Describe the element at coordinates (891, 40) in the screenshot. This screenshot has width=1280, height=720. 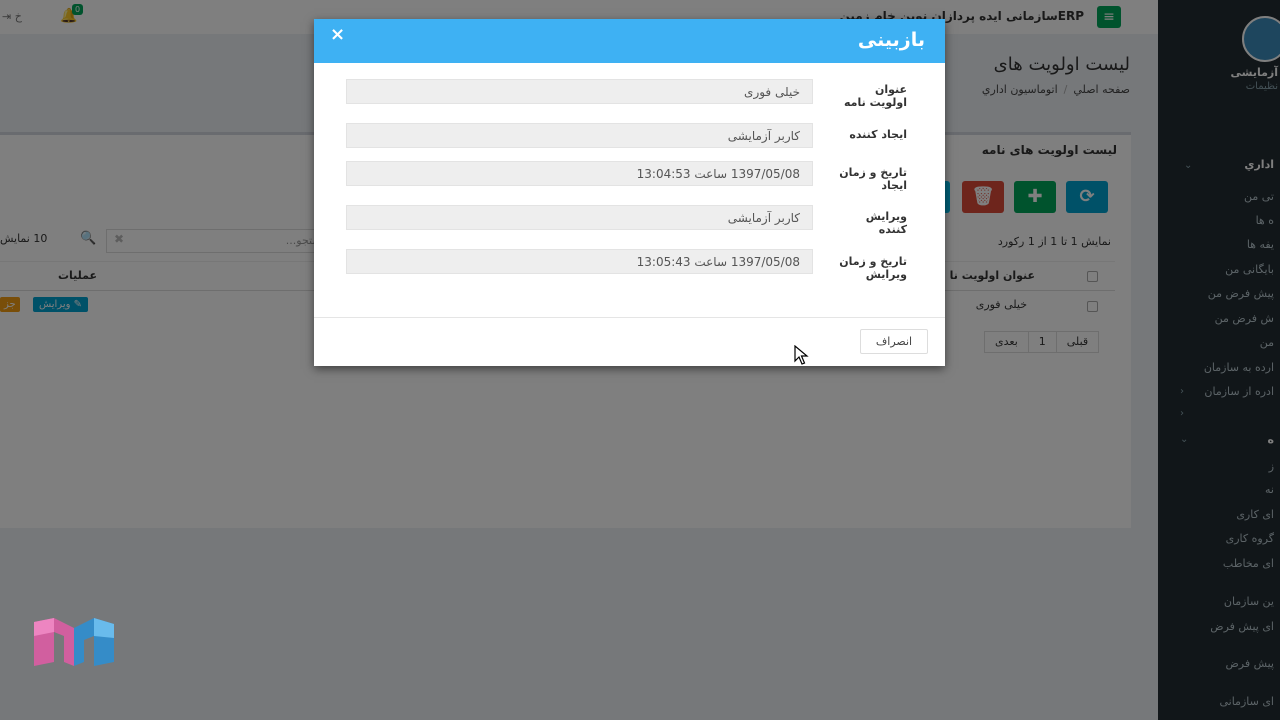
I see `modal-title: بازبینی` at that location.